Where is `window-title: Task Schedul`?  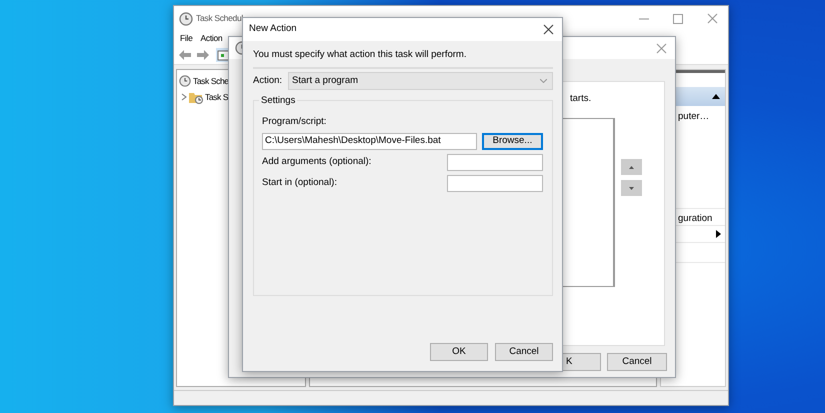 window-title: Task Schedul is located at coordinates (219, 18).